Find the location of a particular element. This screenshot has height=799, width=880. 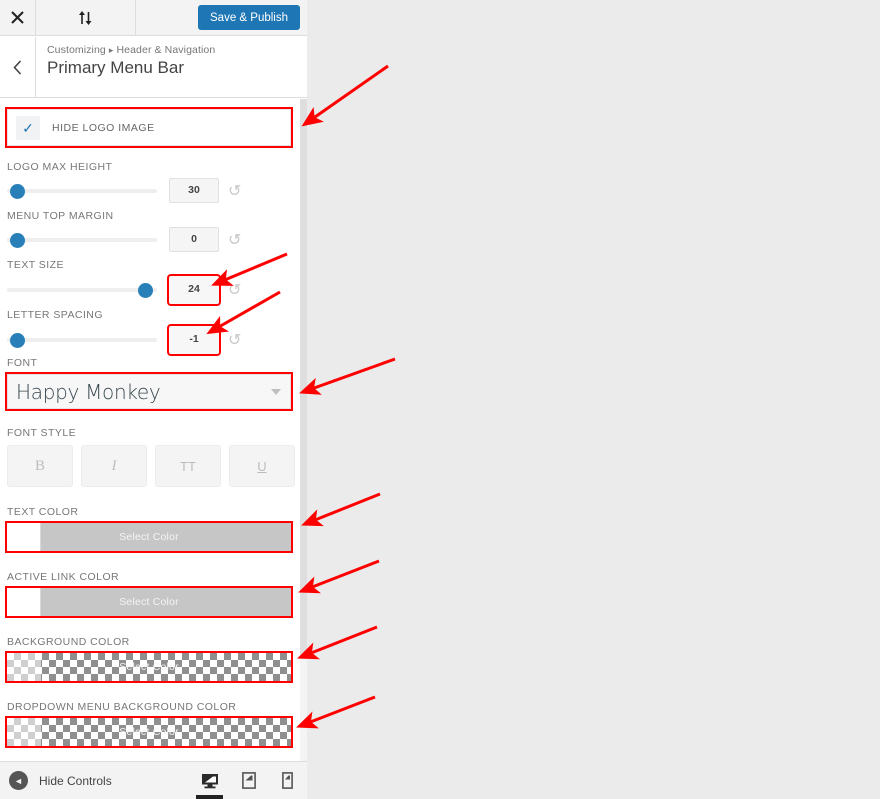

letter-spacing-row: -1 ↺ is located at coordinates (152, 340).